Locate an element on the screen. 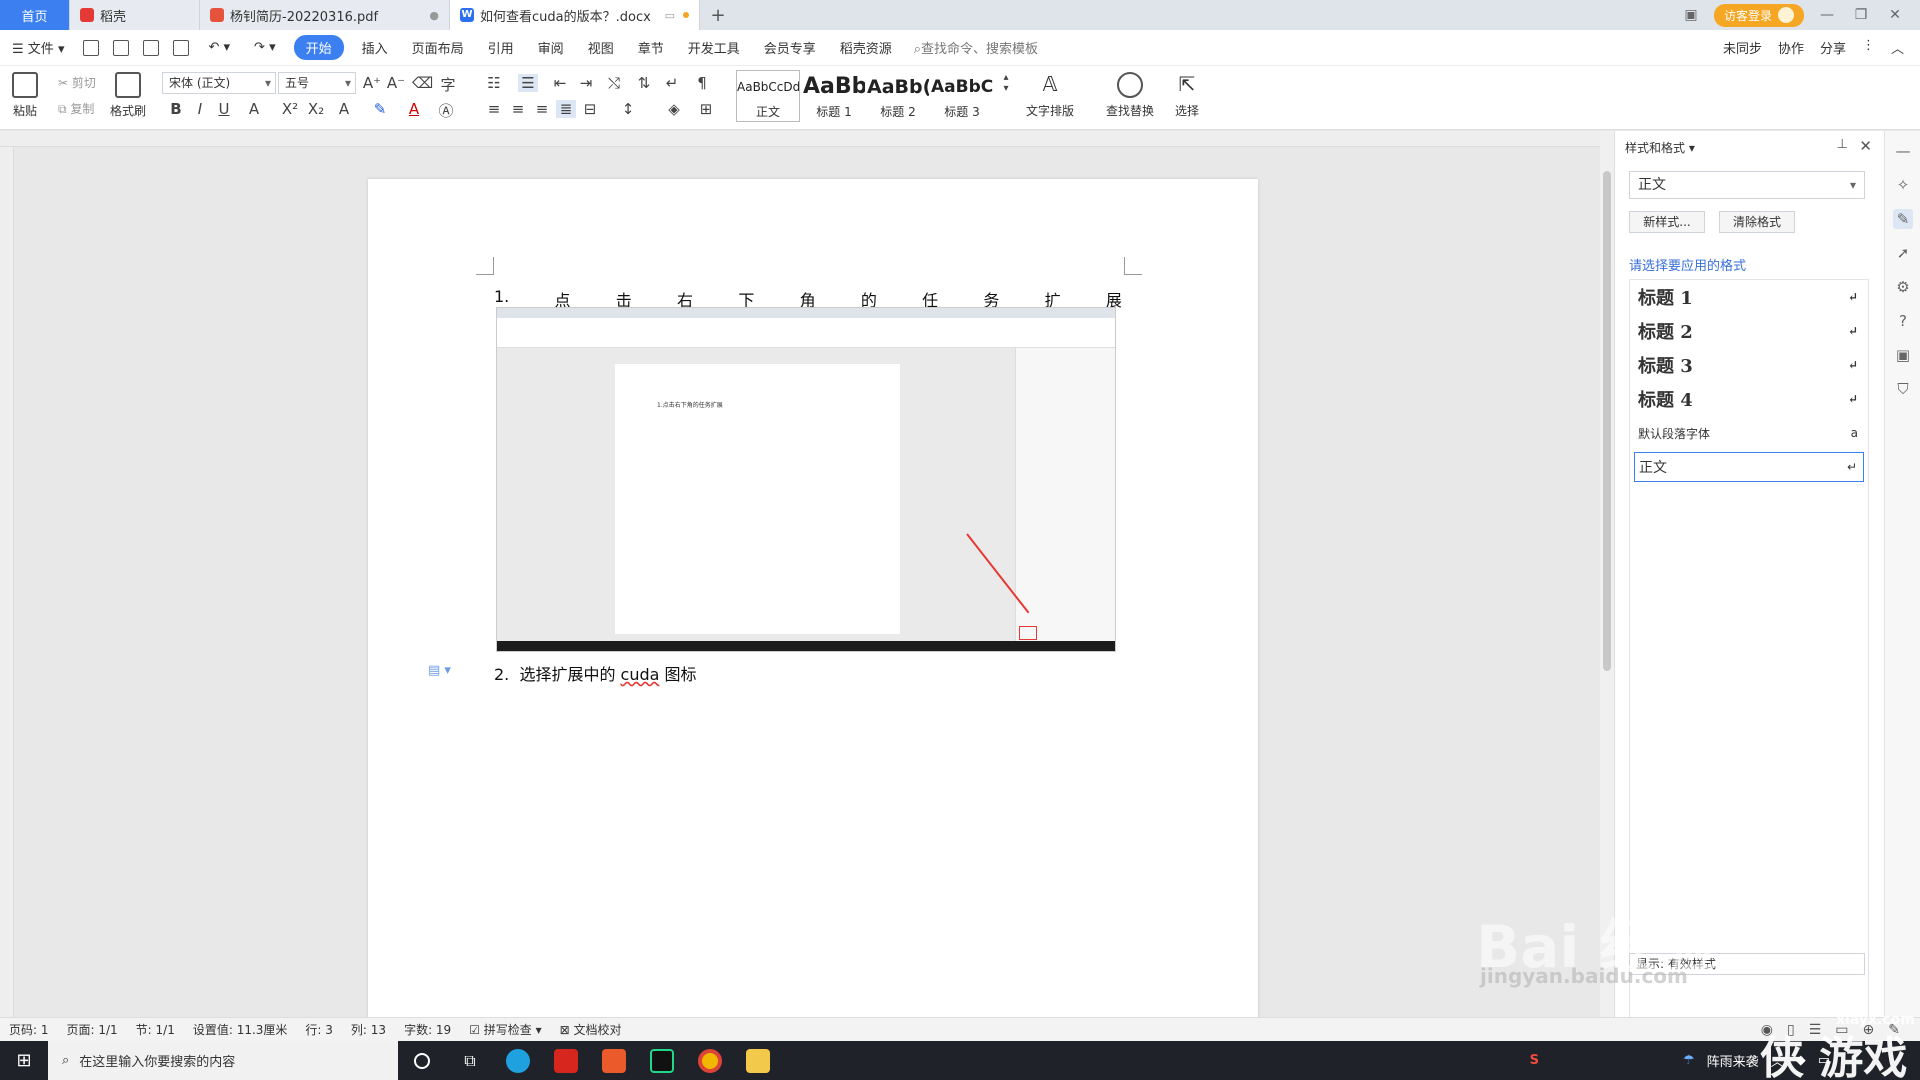 The image size is (1920, 1080). cortana-icon is located at coordinates (422, 1060).